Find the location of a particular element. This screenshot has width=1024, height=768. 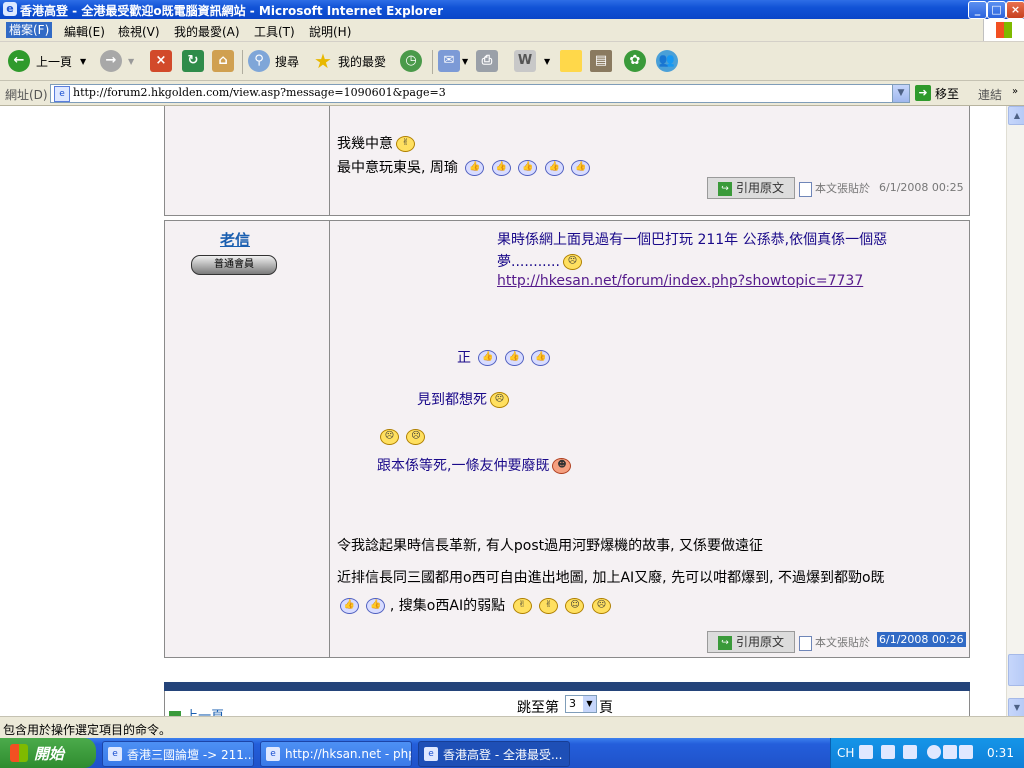

messenger-button: 👥 is located at coordinates (667, 61).